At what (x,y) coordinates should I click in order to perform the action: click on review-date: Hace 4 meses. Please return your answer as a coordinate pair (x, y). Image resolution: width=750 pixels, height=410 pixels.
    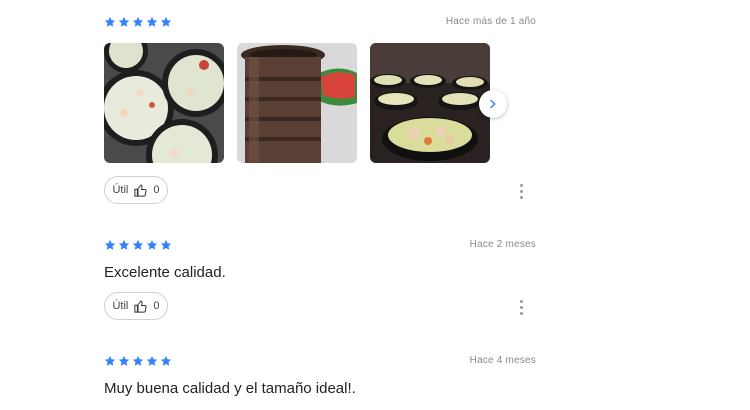
    Looking at the image, I should click on (502, 360).